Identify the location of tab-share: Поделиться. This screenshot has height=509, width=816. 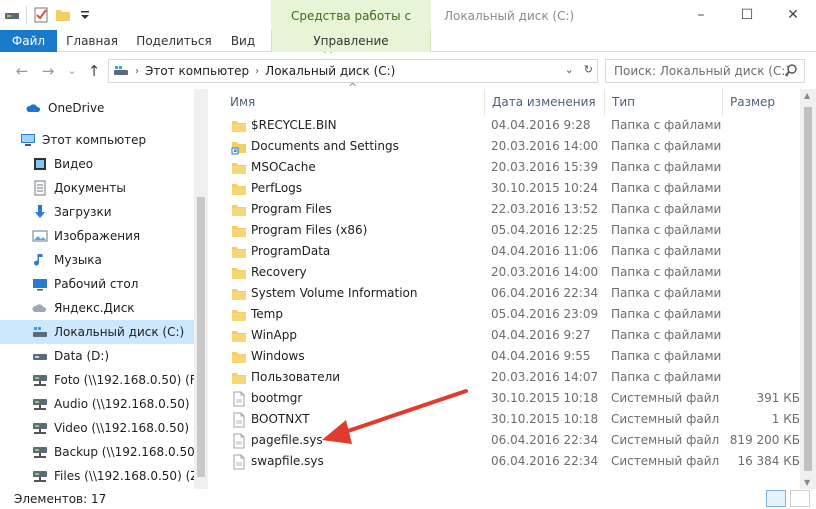
(174, 41).